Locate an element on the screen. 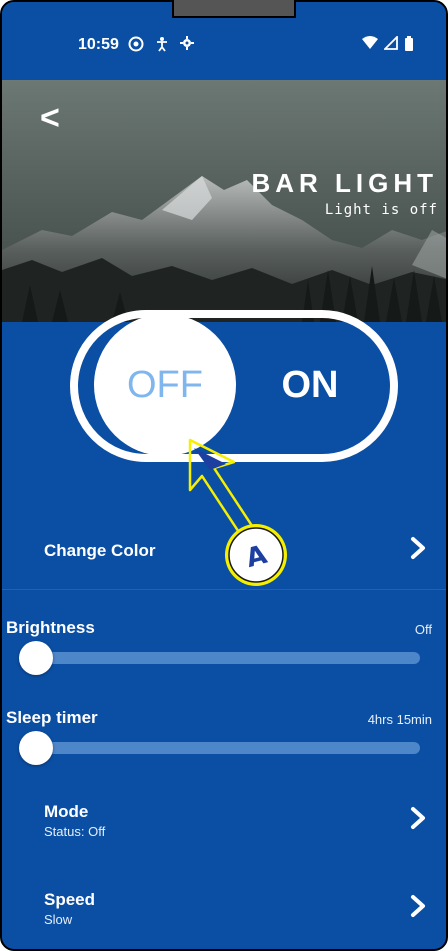 The width and height of the screenshot is (448, 951). mode-row: Mode Status: Off is located at coordinates (224, 821).